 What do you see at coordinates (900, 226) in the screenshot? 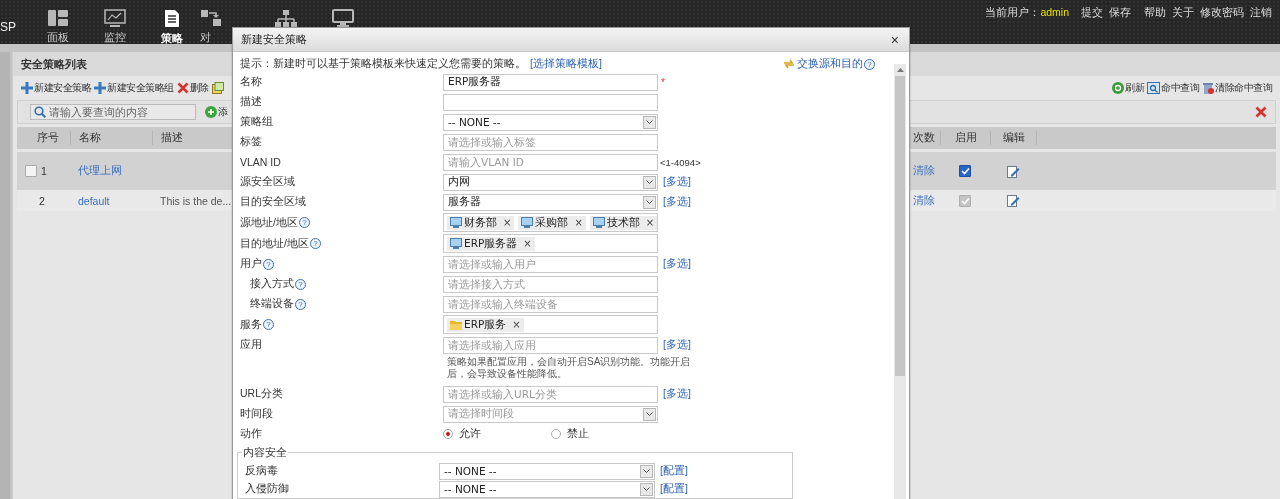
I see `scrollbar-thumb` at bounding box center [900, 226].